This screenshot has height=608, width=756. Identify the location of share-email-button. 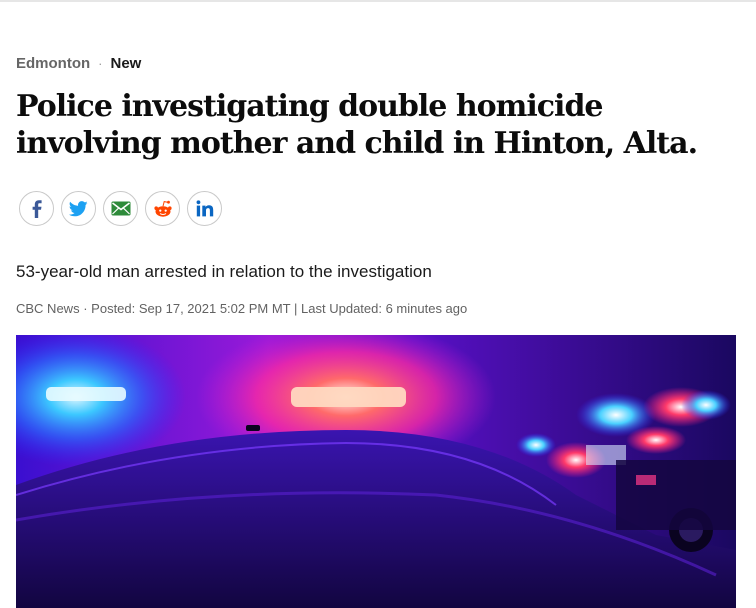
(120, 208).